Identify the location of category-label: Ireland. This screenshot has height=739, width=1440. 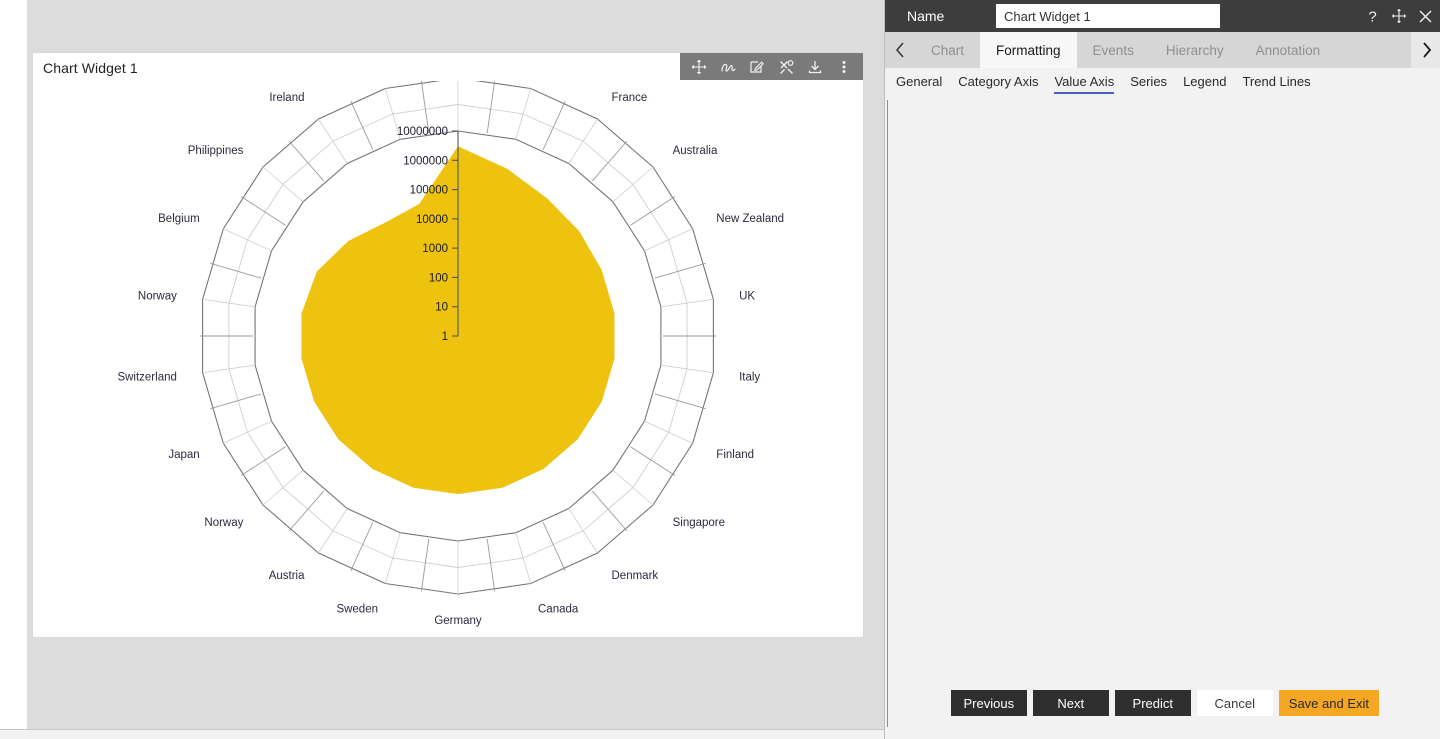
(286, 98).